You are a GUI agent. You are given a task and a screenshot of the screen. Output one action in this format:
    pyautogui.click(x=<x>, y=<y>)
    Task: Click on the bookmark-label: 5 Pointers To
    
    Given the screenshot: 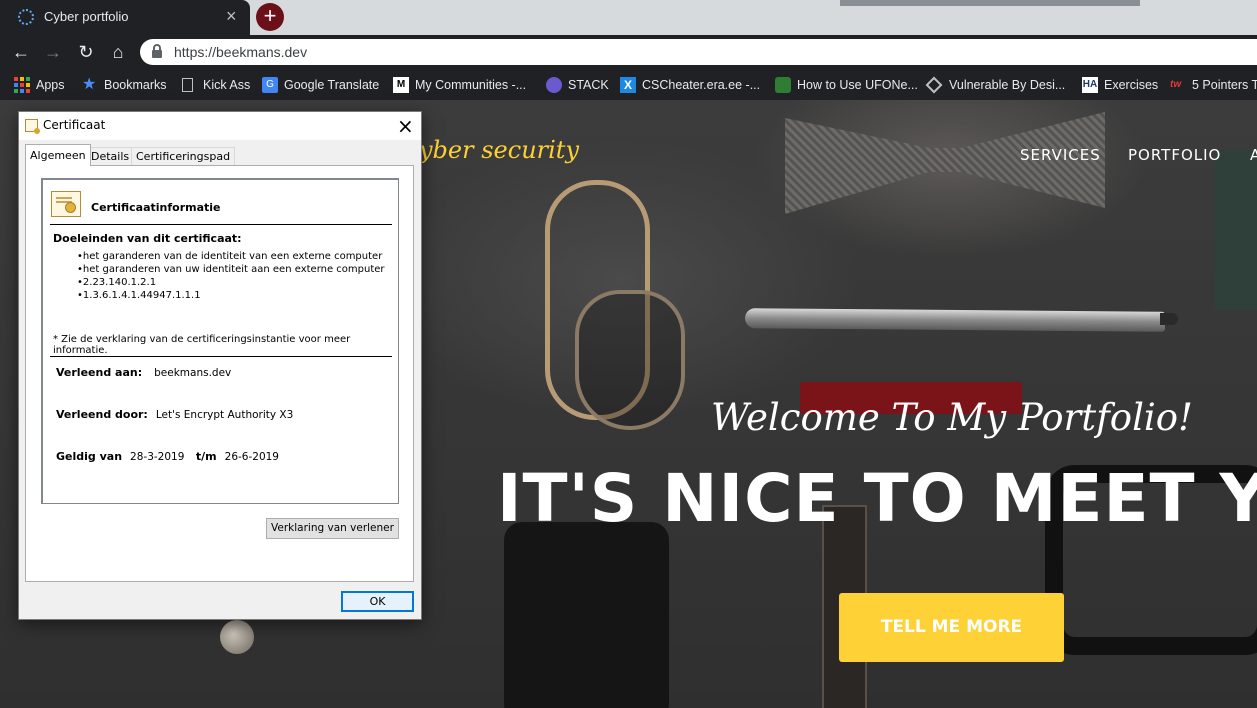 What is the action you would take?
    pyautogui.click(x=1224, y=84)
    